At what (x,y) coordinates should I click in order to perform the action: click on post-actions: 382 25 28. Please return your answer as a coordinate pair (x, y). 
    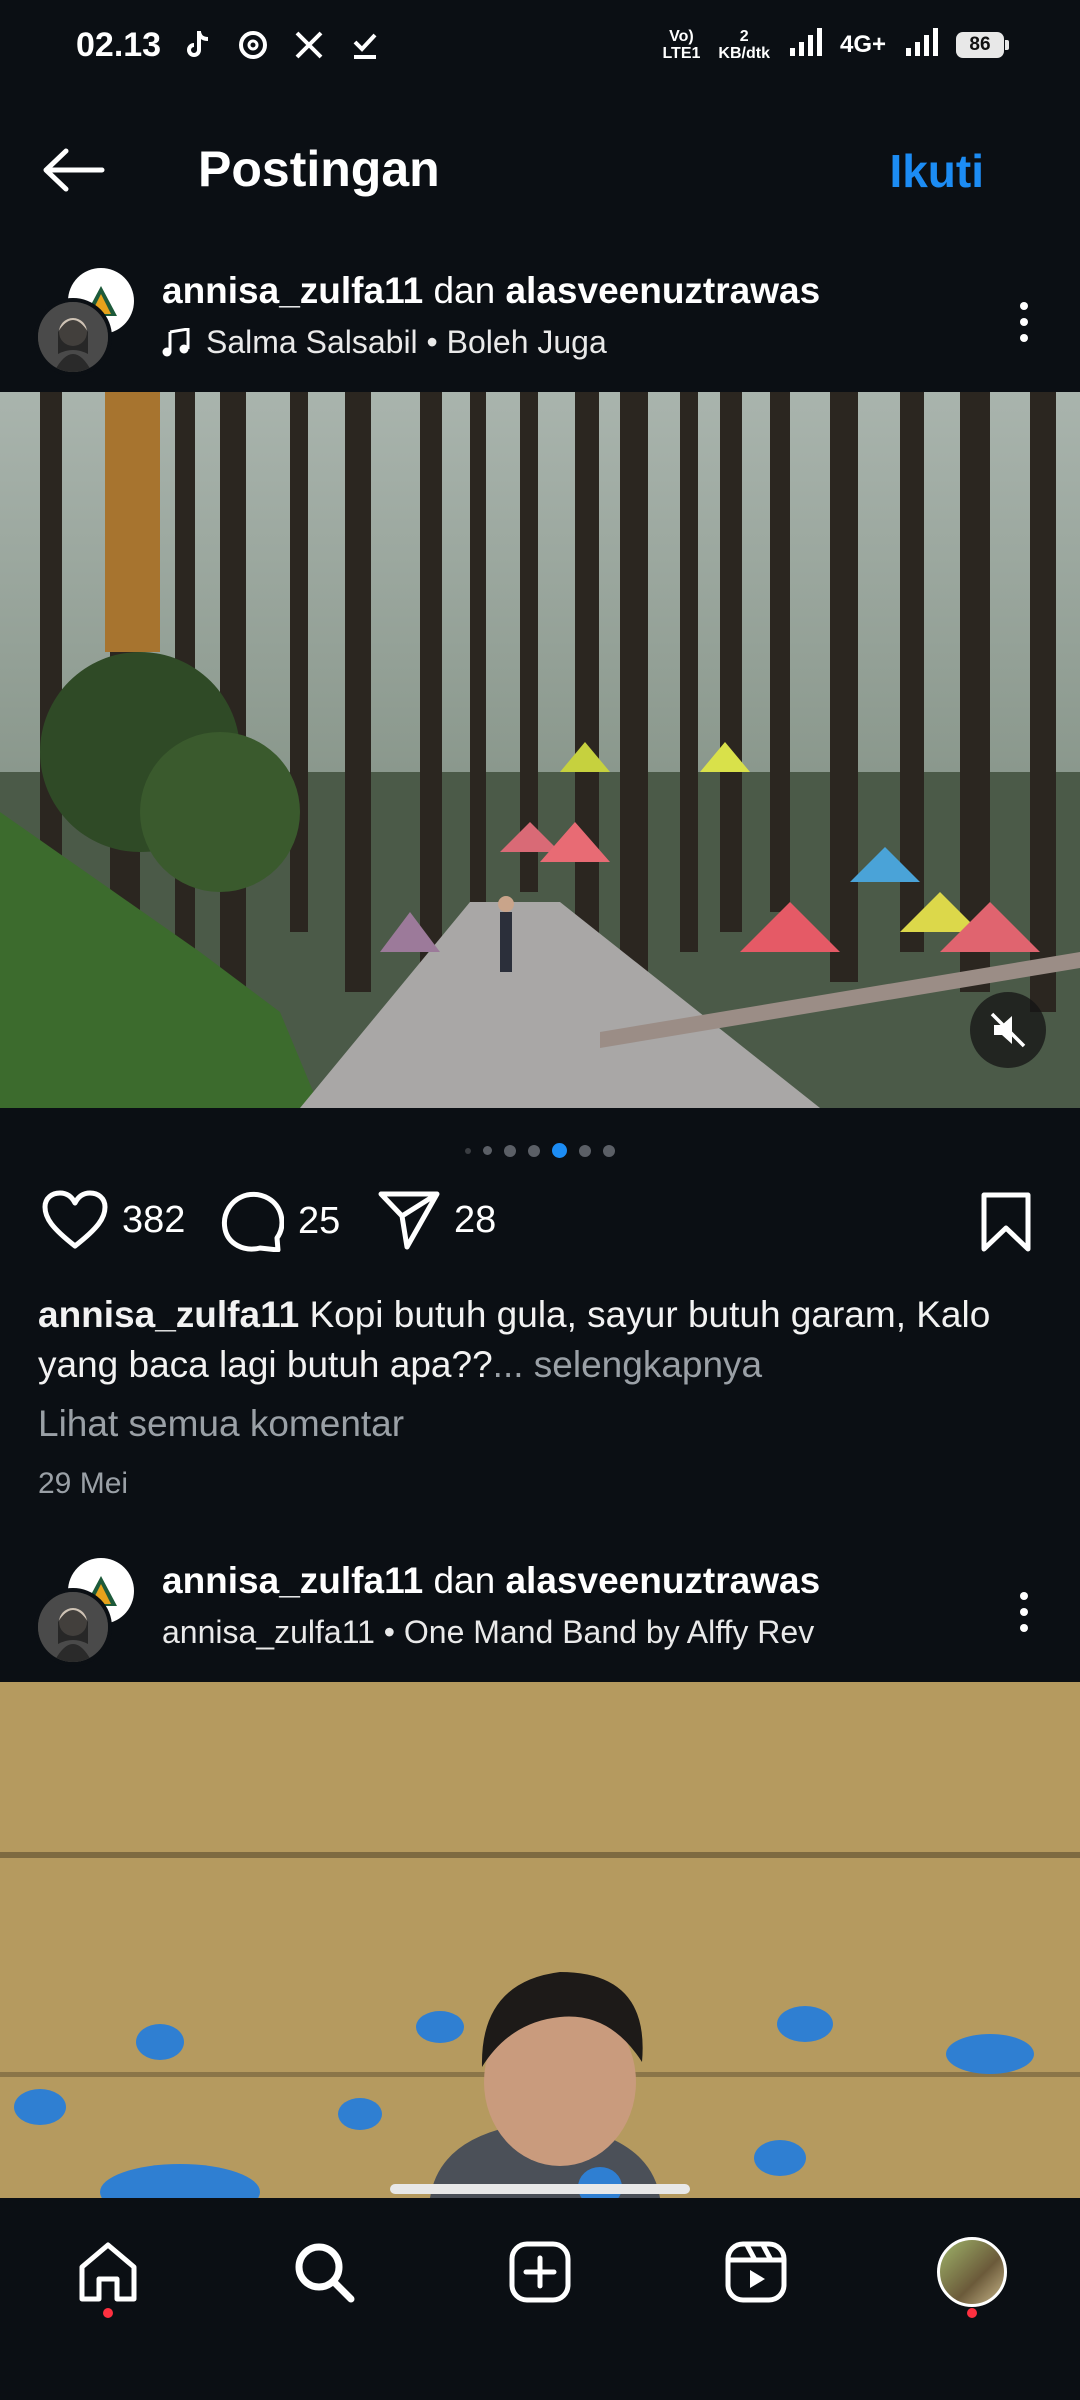
    Looking at the image, I should click on (540, 1230).